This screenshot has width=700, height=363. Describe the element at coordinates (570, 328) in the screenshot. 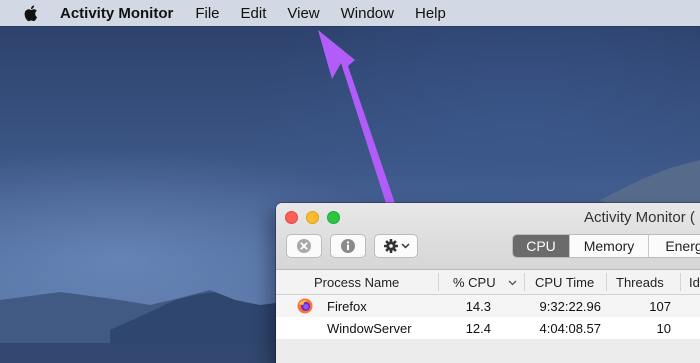

I see `process-cpu-time: 4:04:08.57` at that location.